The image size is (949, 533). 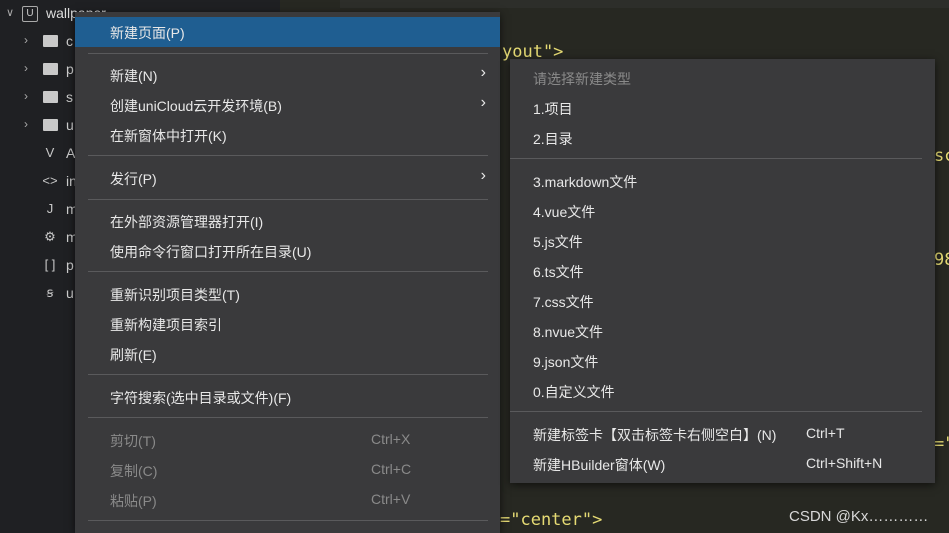 What do you see at coordinates (287, 105) in the screenshot?
I see `menu-item-create-unicloud: 创建uniCloud云开发环境(B) ›` at bounding box center [287, 105].